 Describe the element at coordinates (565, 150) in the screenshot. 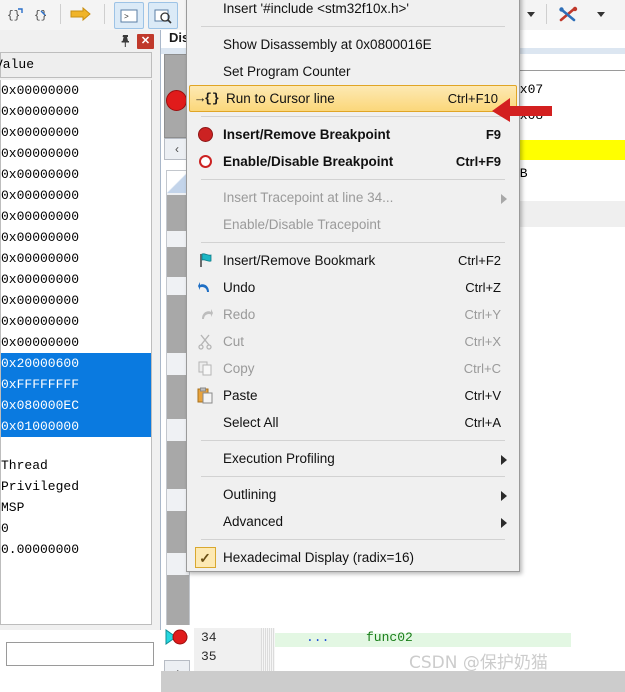

I see `current-line-highlight` at that location.